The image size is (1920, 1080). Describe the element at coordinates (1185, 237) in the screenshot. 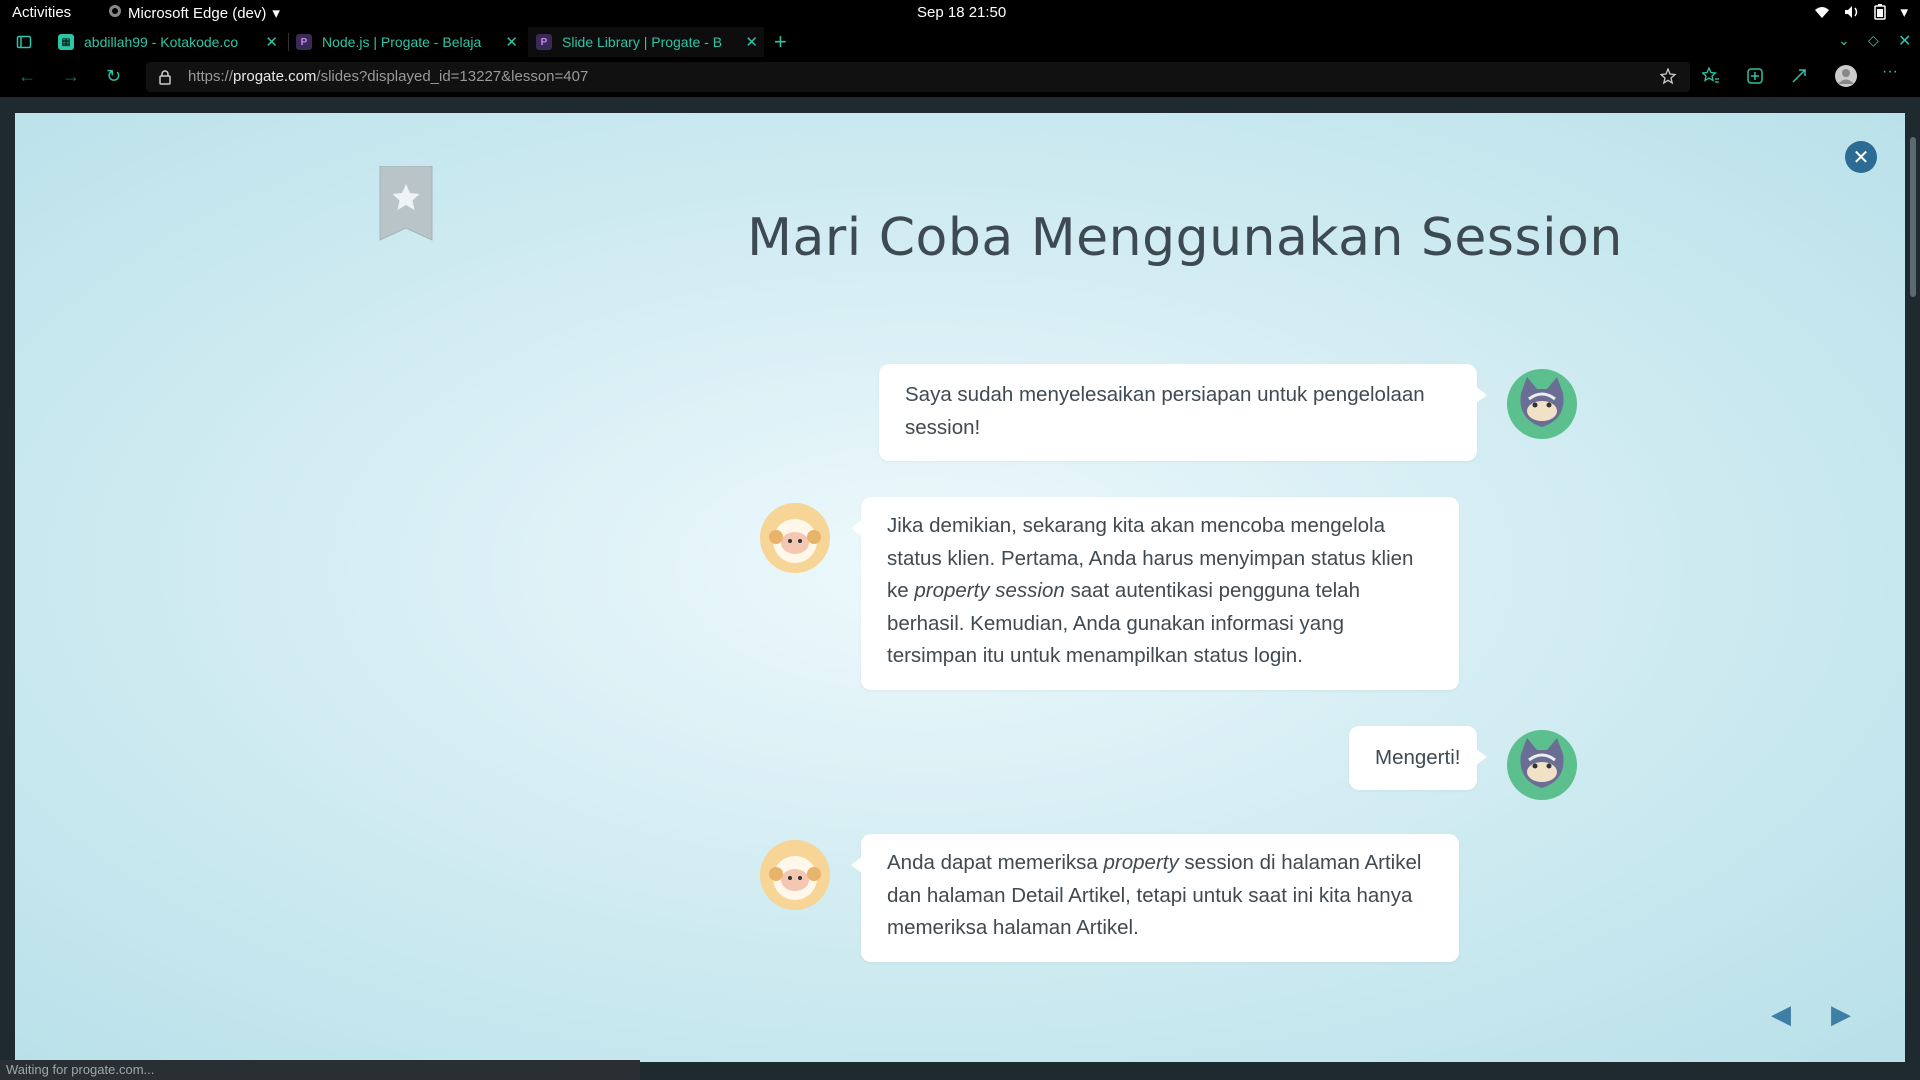

I see `slide-title: Mari Coba Menggunakan Session` at that location.